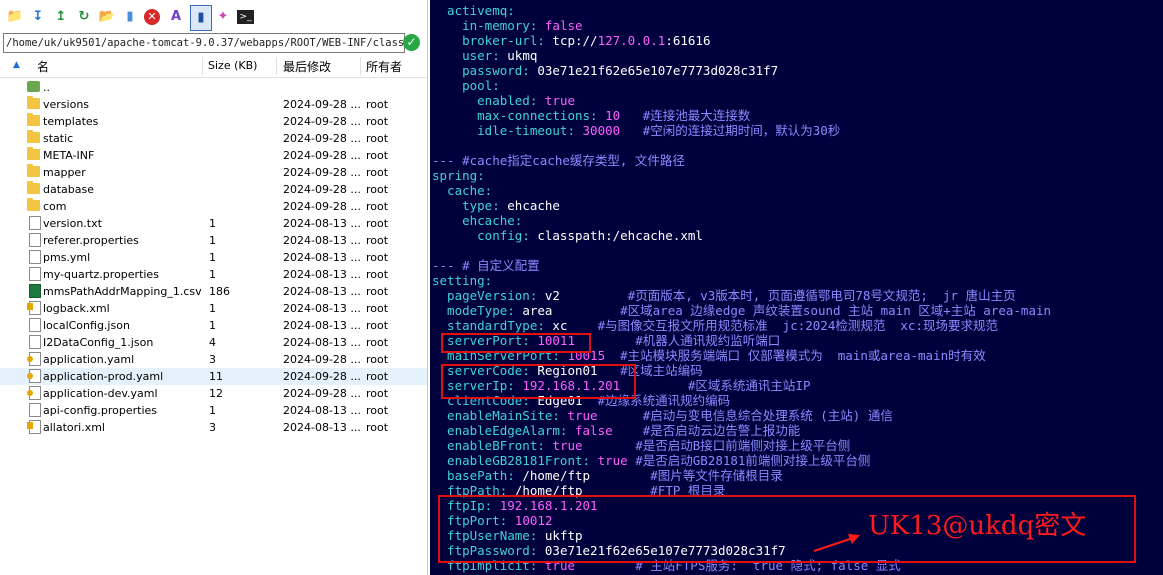 Image resolution: width=1163 pixels, height=575 pixels. What do you see at coordinates (558, 160) in the screenshot?
I see `terminal-line: --- #cache指定cache缓存类型, 文件路径` at bounding box center [558, 160].